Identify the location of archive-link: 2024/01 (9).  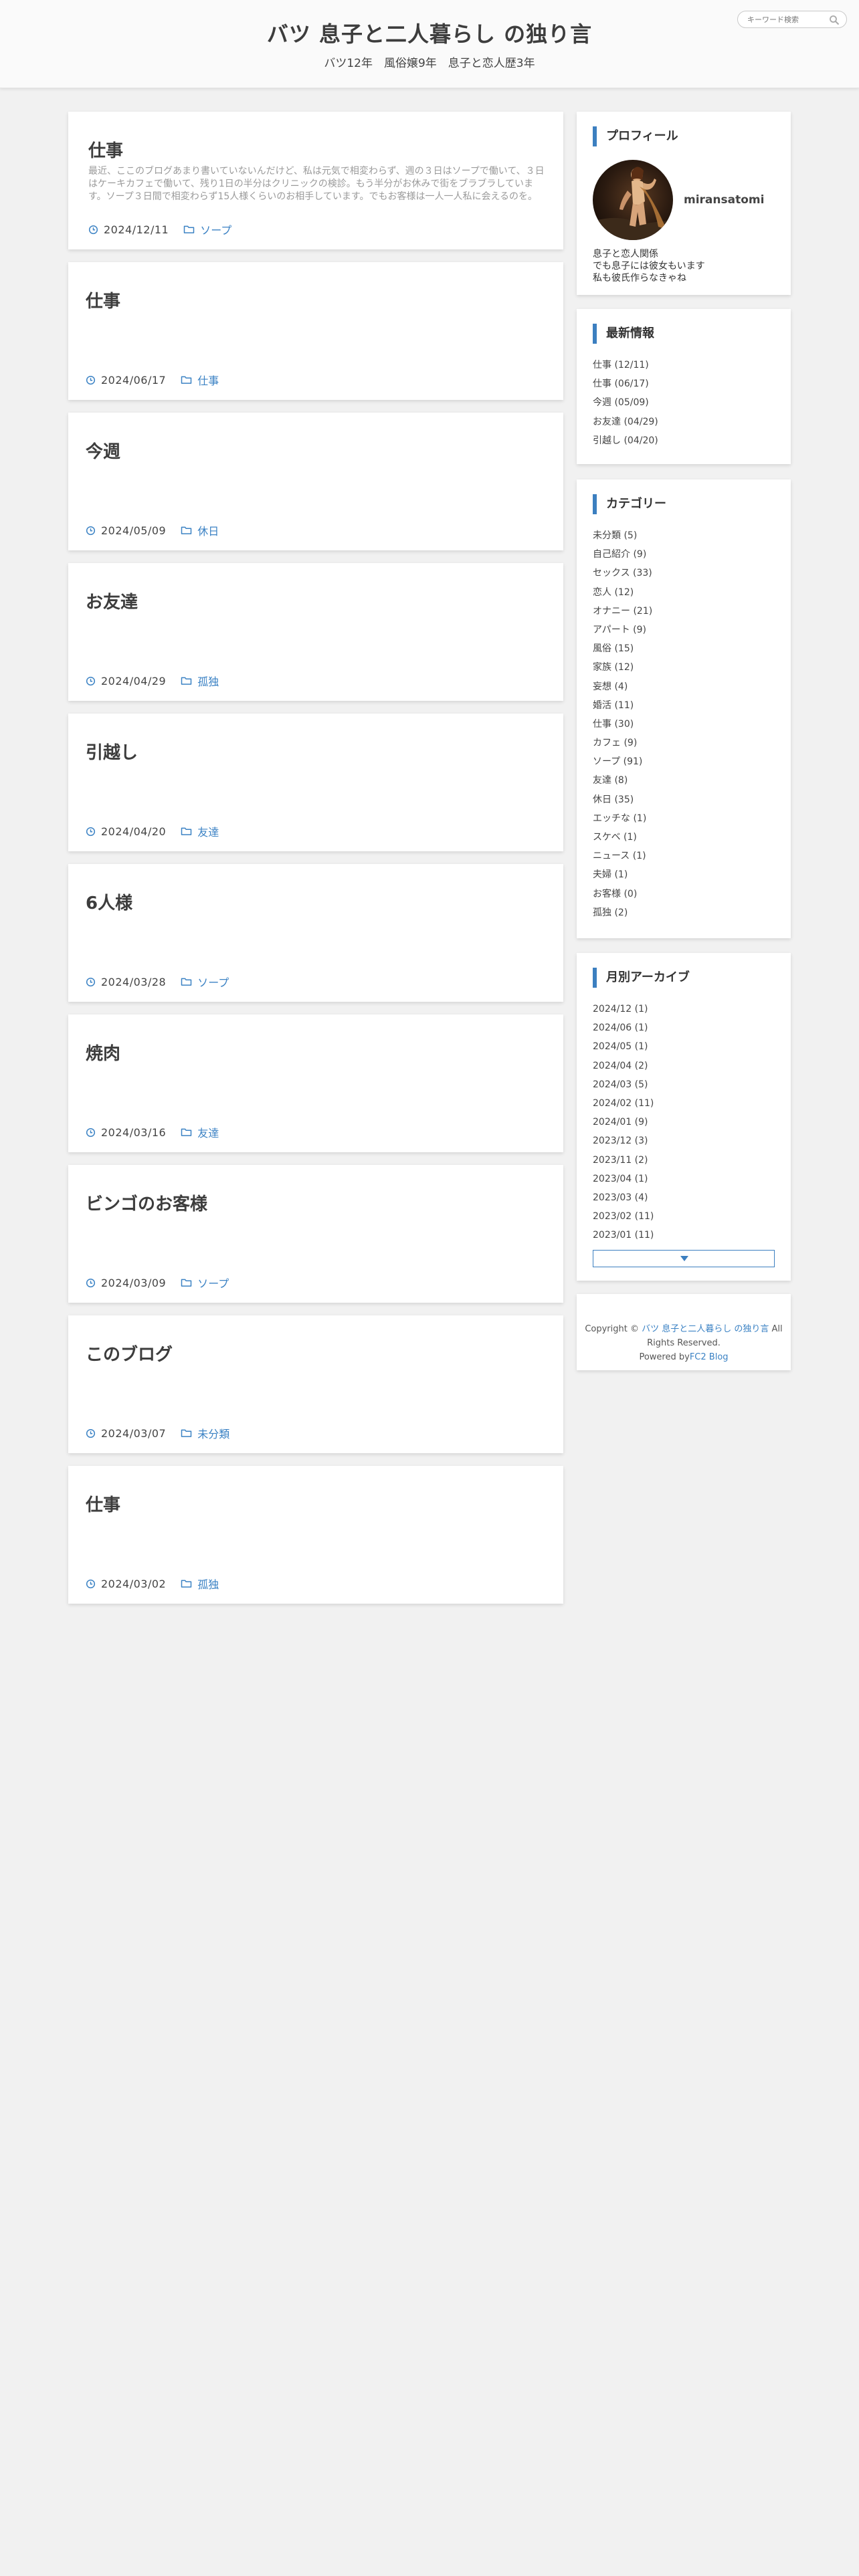
(620, 1122).